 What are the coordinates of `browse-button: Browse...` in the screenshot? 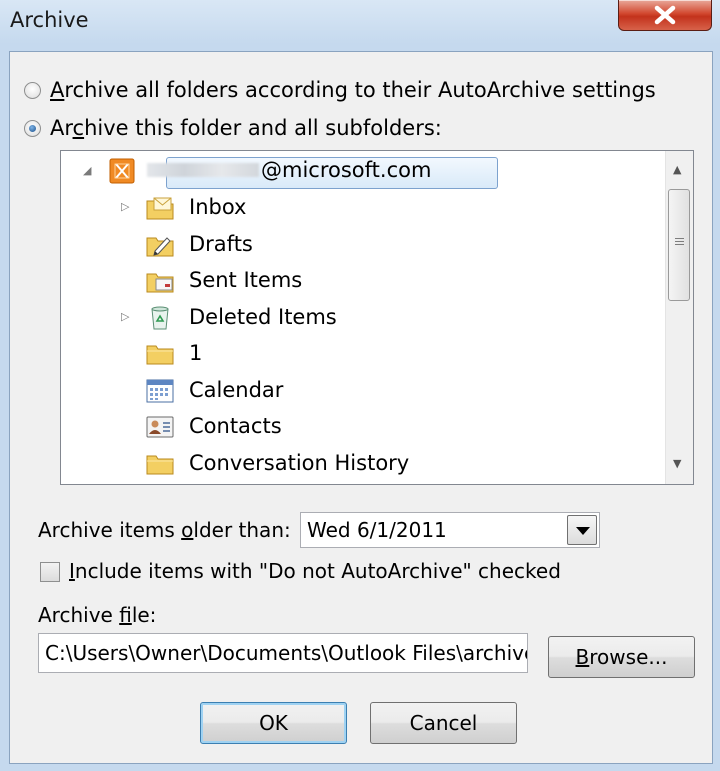 It's located at (621, 657).